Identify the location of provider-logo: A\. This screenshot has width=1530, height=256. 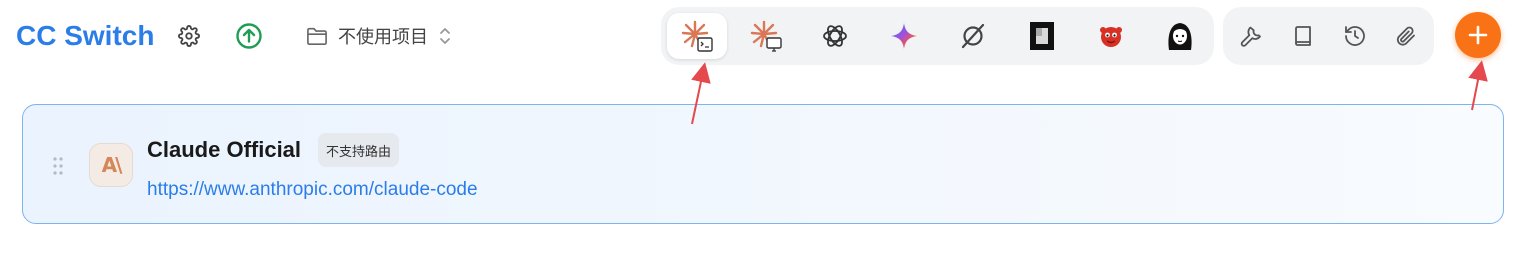
(111, 165).